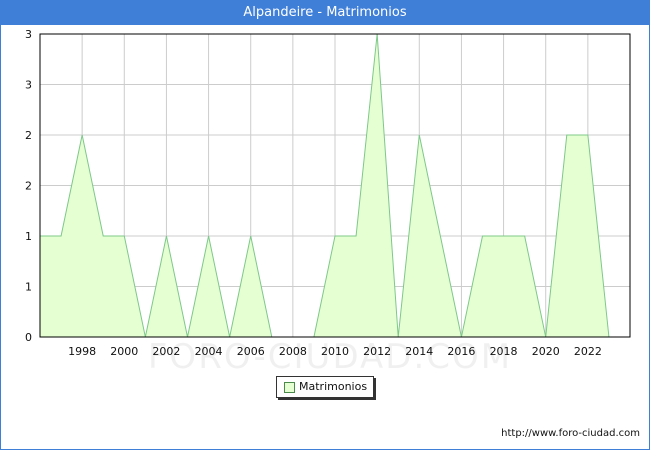  Describe the element at coordinates (461, 351) in the screenshot. I see `x-tick-label: 2016` at that location.